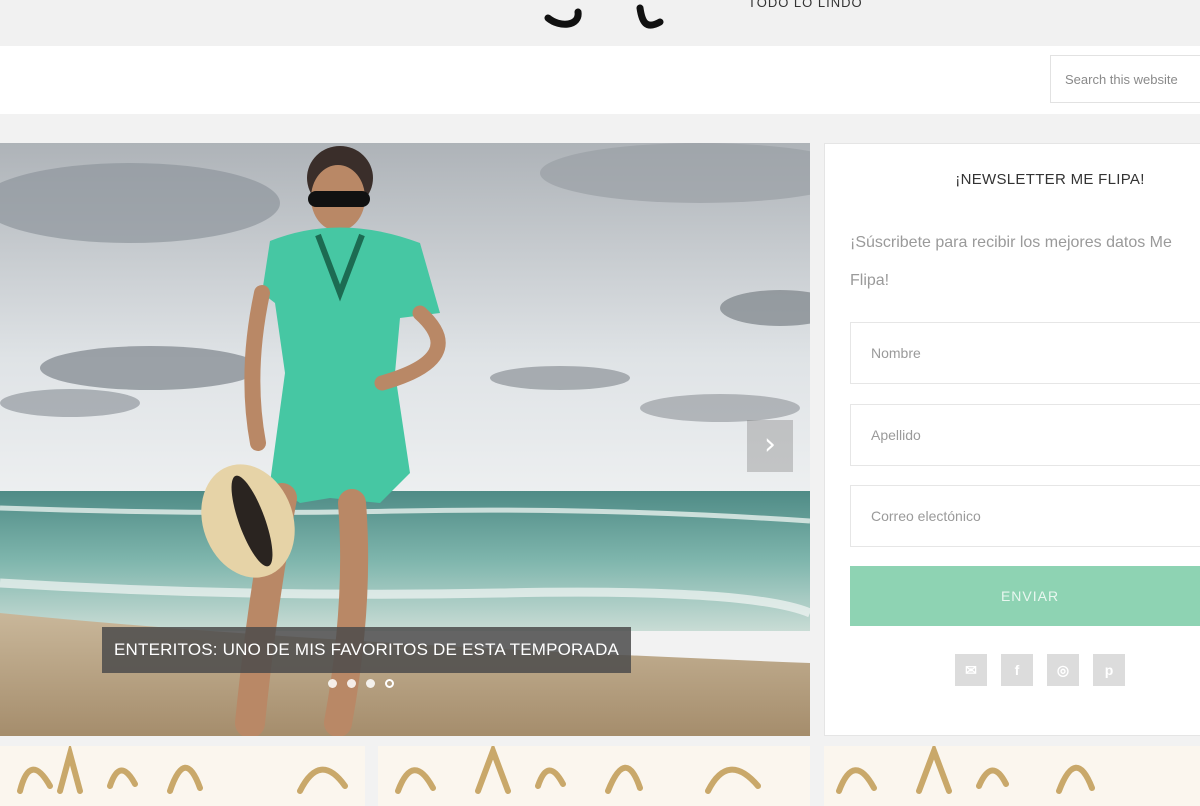  I want to click on chevron-right-icon: ›, so click(770, 444).